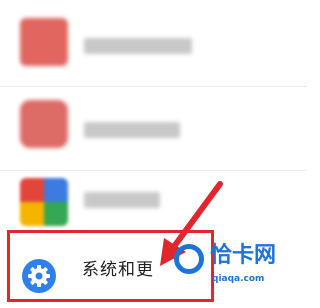 The image size is (320, 308). Describe the element at coordinates (239, 272) in the screenshot. I see `watermark-logo: 恰卡网 qiaqa.com` at that location.